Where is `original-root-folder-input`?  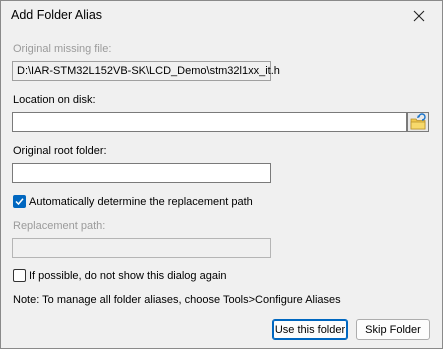
original-root-folder-input is located at coordinates (141, 173).